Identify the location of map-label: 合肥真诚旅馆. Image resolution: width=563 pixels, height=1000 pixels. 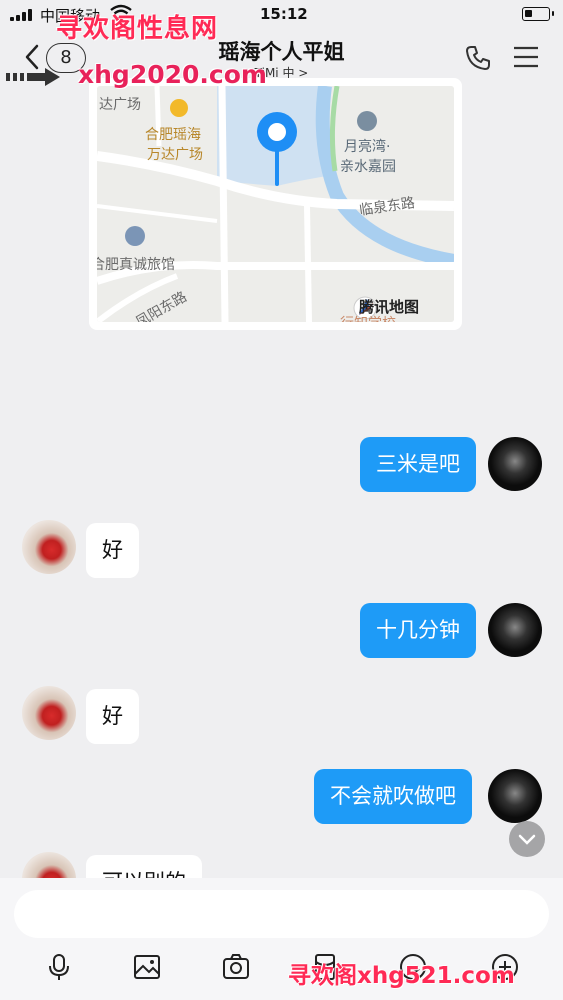
(136, 265).